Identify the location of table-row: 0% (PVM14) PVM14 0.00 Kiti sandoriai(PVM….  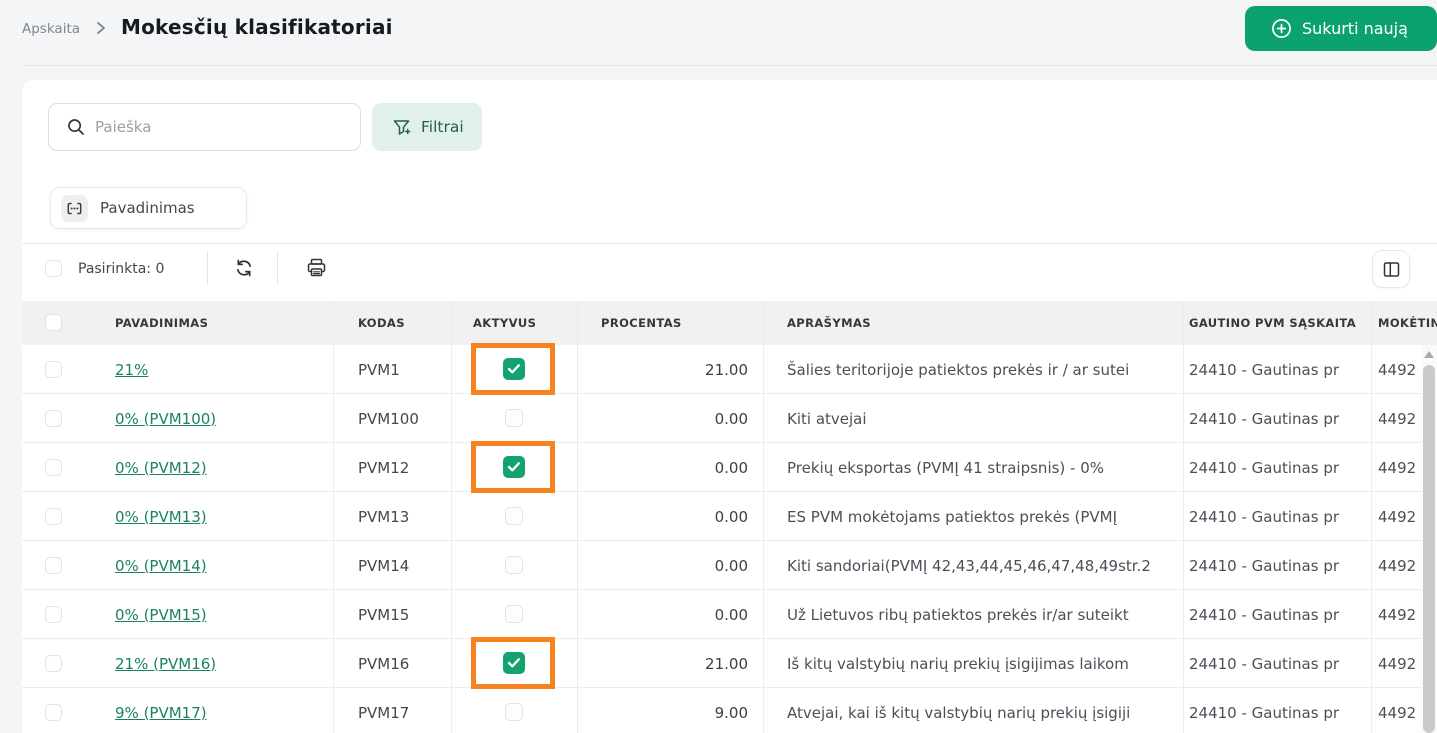
(729, 565).